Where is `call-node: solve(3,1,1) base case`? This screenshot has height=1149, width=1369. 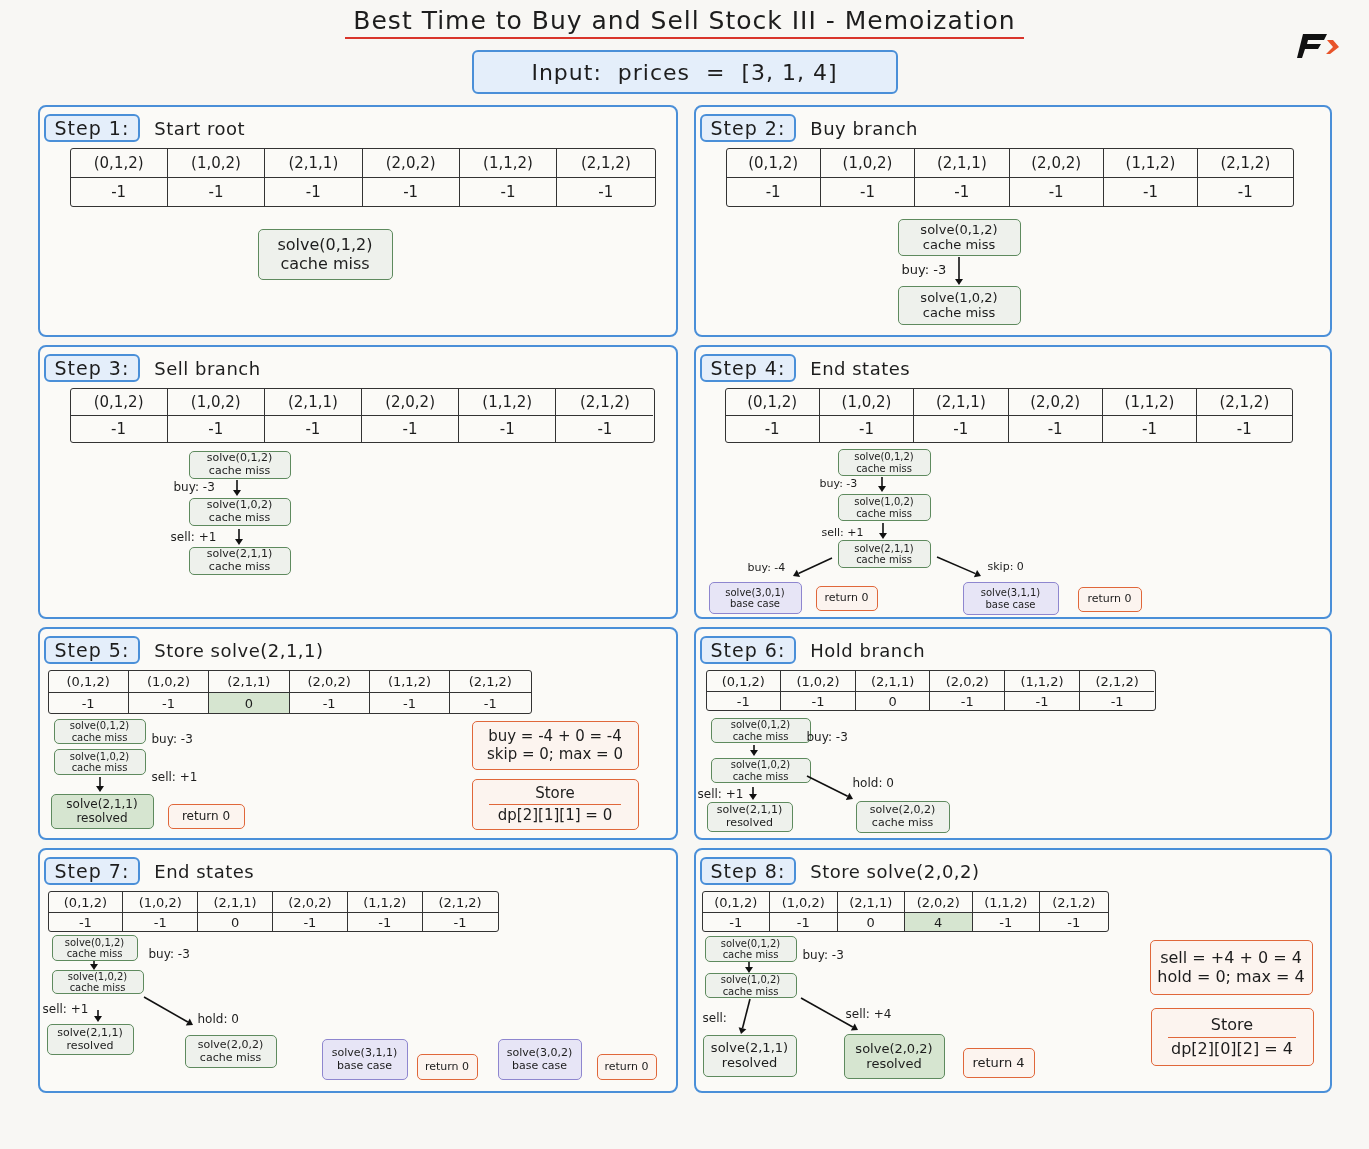
call-node: solve(3,1,1) base case is located at coordinates (364, 1059).